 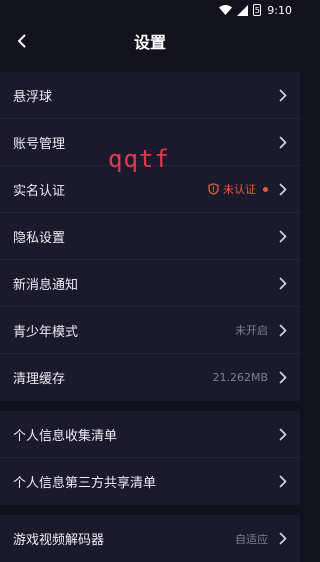 I want to click on row-label: 隐私设置, so click(x=39, y=238).